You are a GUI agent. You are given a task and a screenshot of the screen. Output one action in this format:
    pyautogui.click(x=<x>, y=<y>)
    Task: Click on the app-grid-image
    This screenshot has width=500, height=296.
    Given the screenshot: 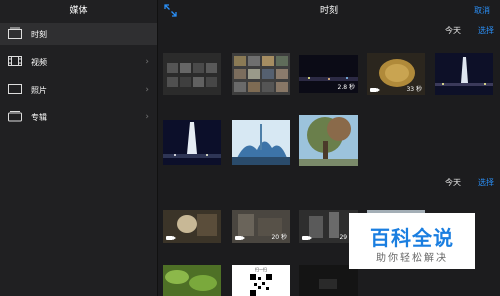 What is the action you would take?
    pyautogui.click(x=192, y=74)
    